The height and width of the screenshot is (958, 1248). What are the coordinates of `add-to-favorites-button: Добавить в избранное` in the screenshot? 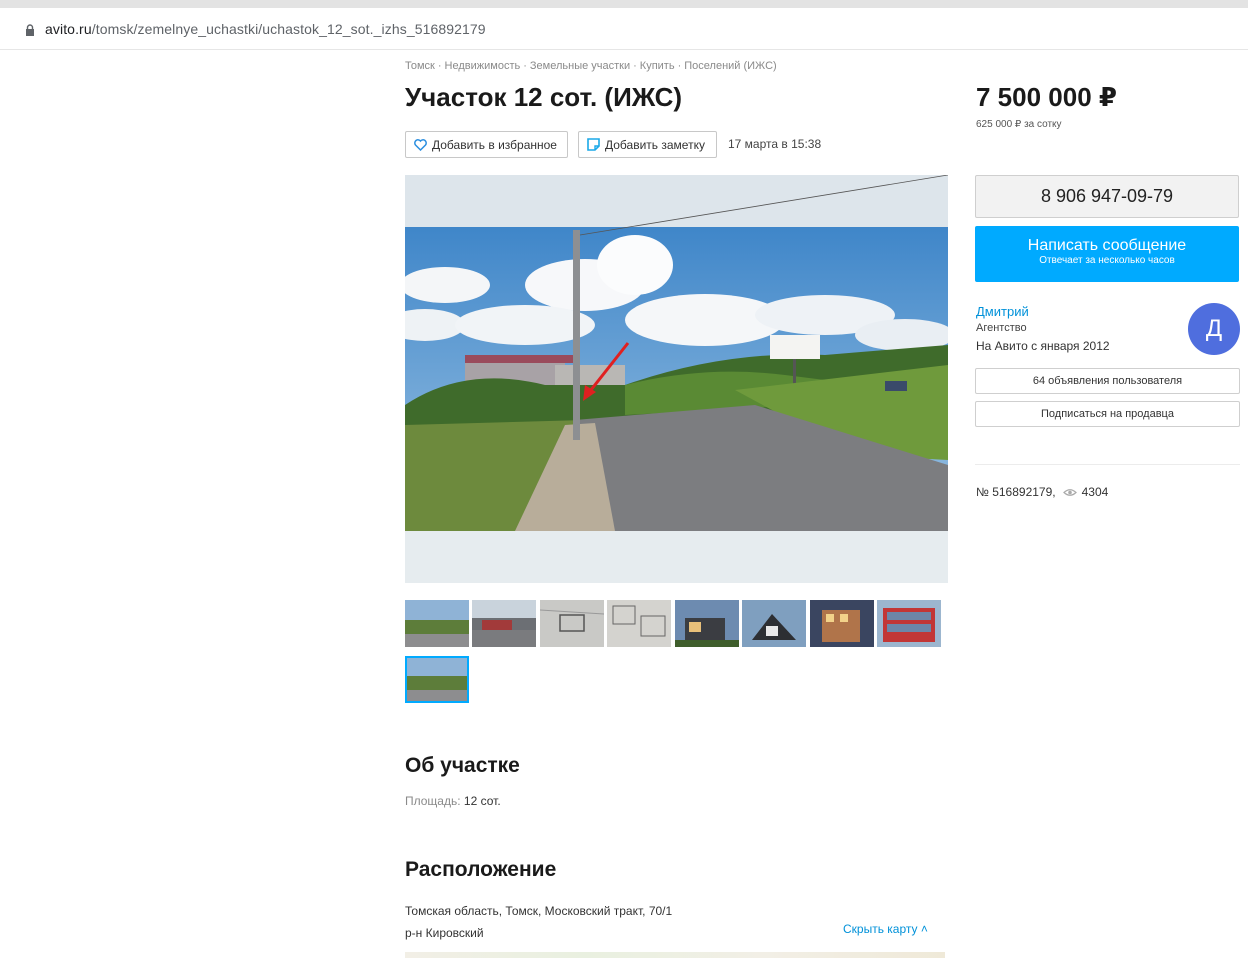 It's located at (486, 144).